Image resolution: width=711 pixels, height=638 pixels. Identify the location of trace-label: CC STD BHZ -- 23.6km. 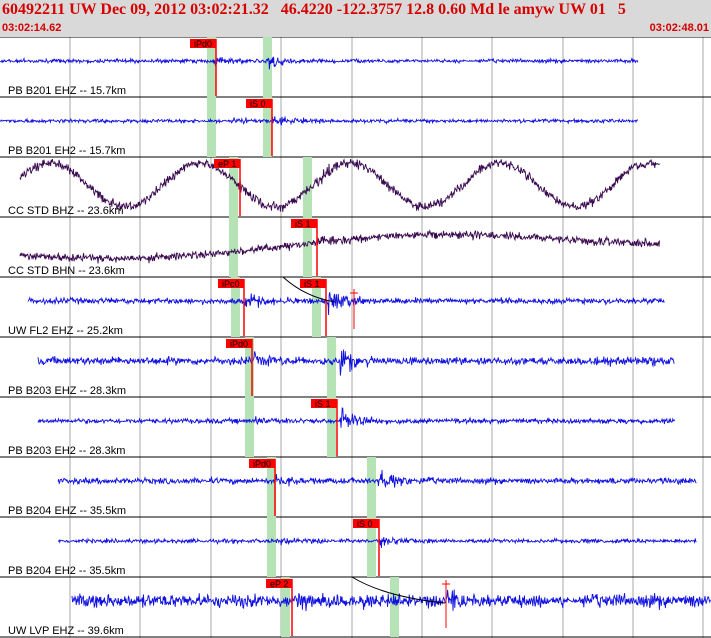
(66, 211).